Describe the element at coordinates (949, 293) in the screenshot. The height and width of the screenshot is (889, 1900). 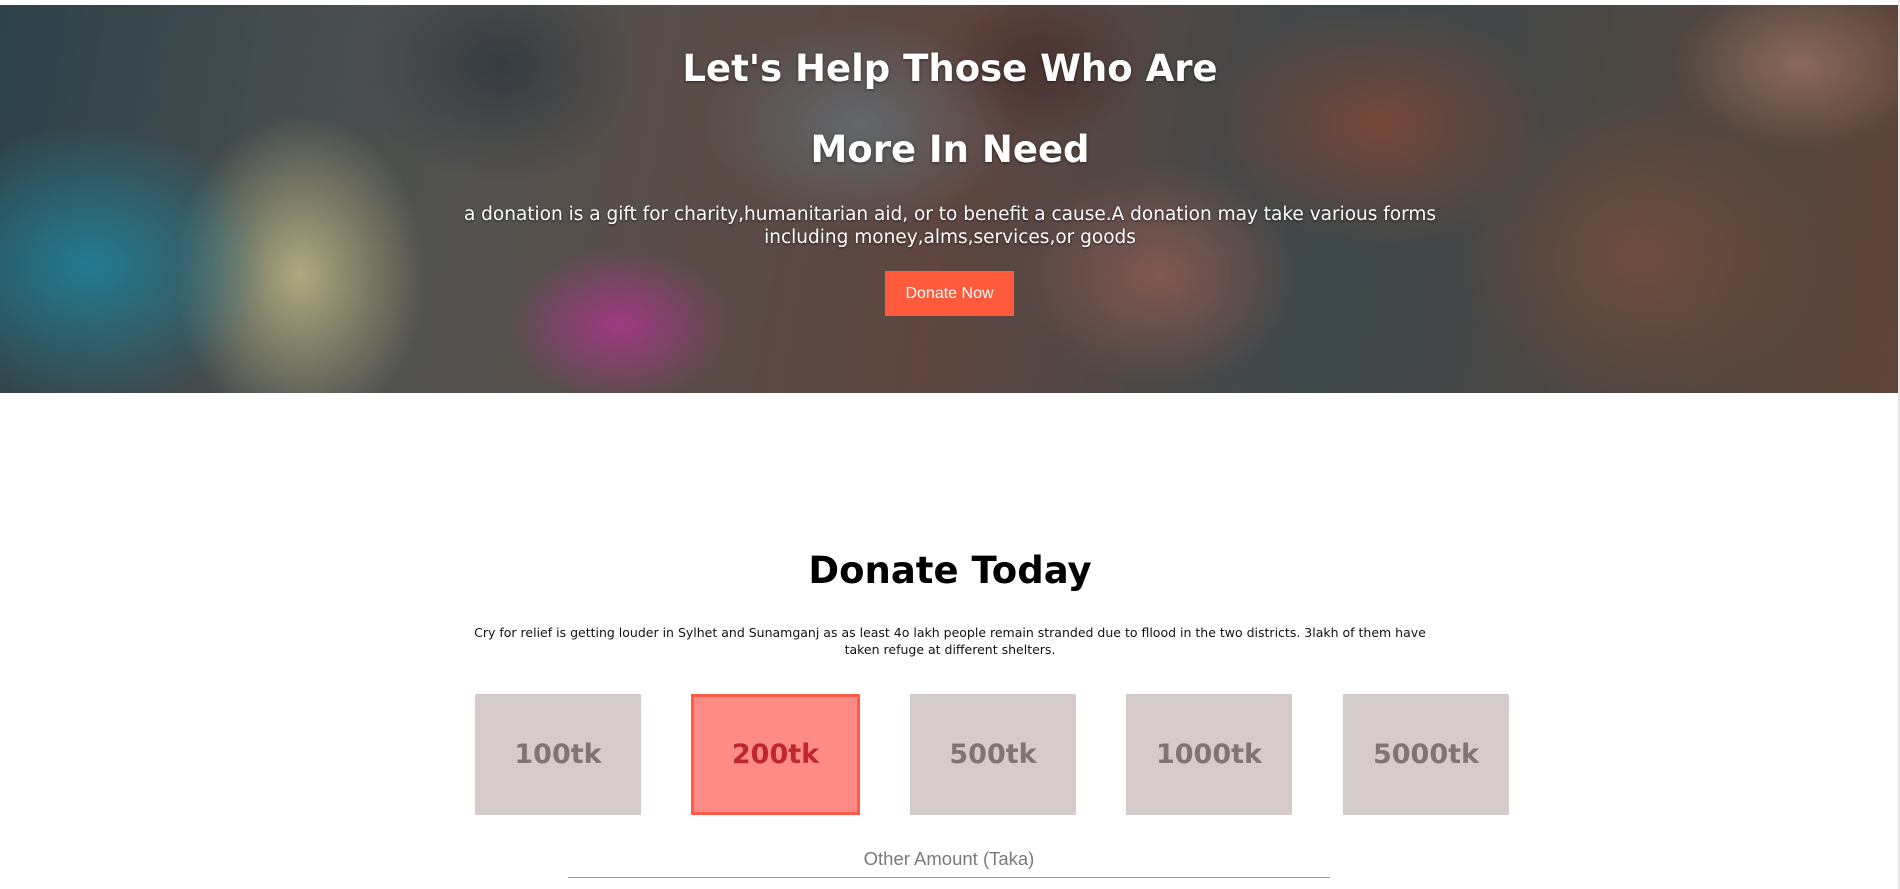
I see `donate-now-button: Donate Now` at that location.